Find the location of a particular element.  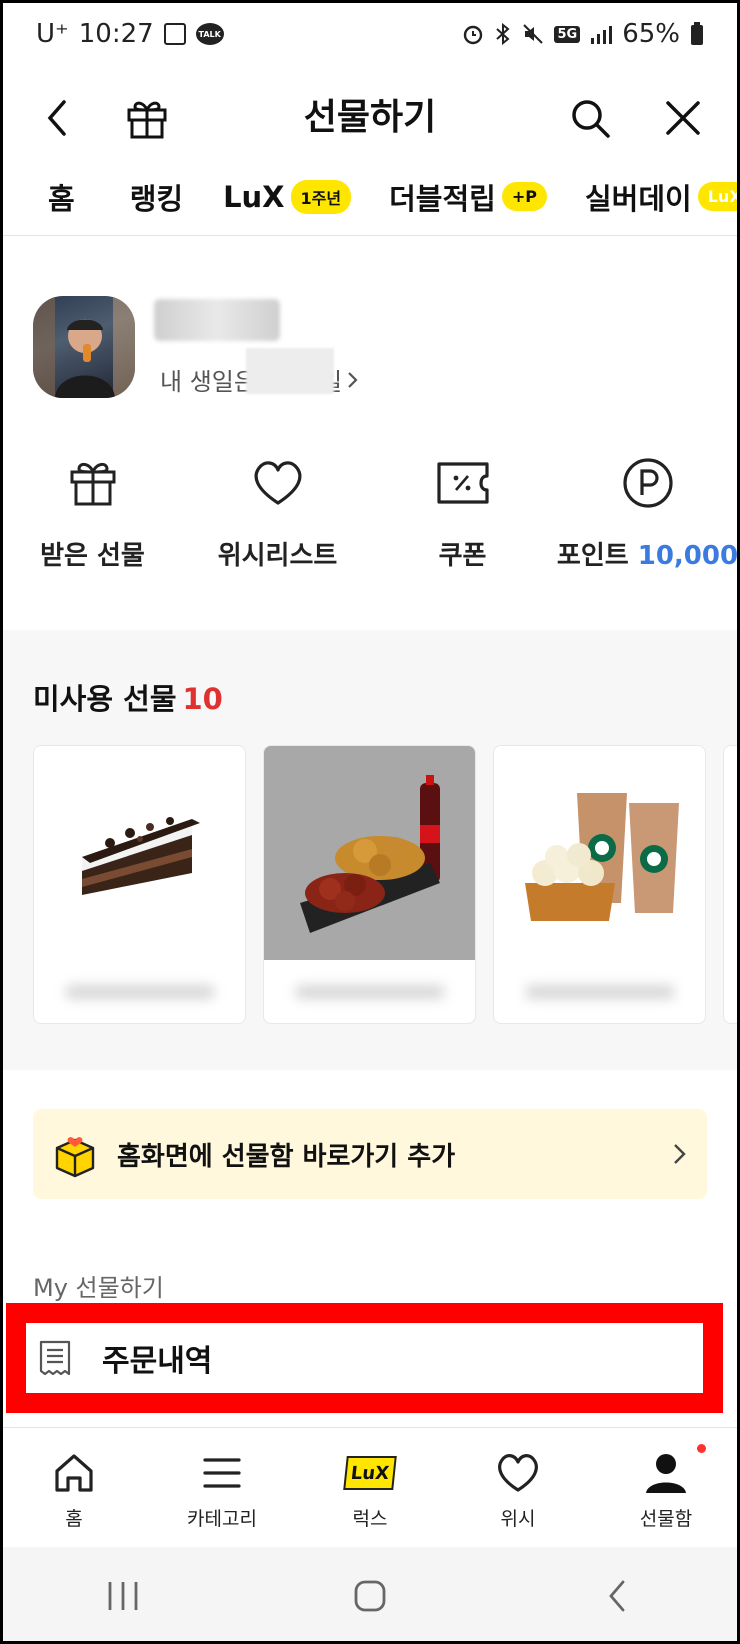

tab-home: 홈 is located at coordinates (61, 197).